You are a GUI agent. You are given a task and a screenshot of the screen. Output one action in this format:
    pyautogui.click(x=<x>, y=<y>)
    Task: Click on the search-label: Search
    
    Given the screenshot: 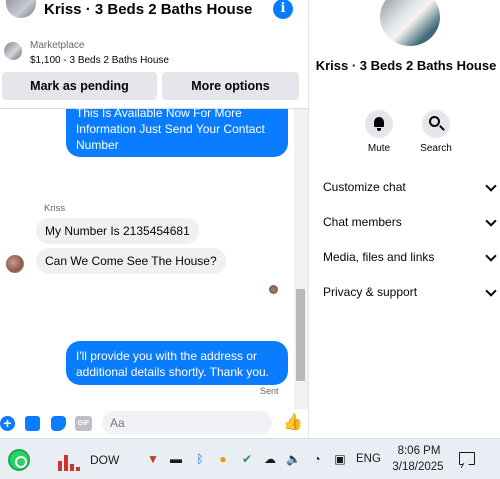 What is the action you would take?
    pyautogui.click(x=436, y=148)
    